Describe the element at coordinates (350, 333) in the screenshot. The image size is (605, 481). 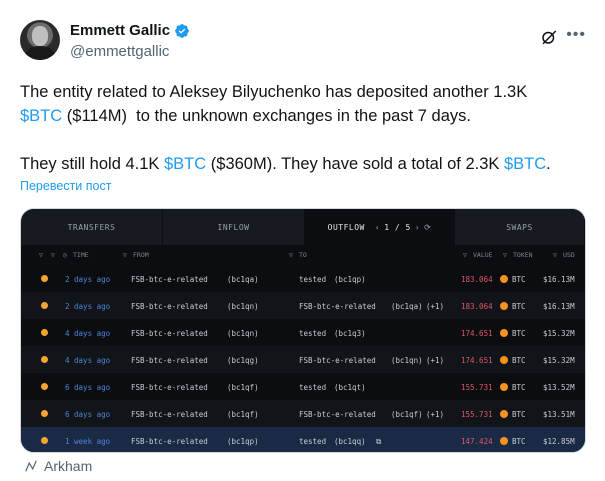
I see `row-to-address: (bc1q3)` at that location.